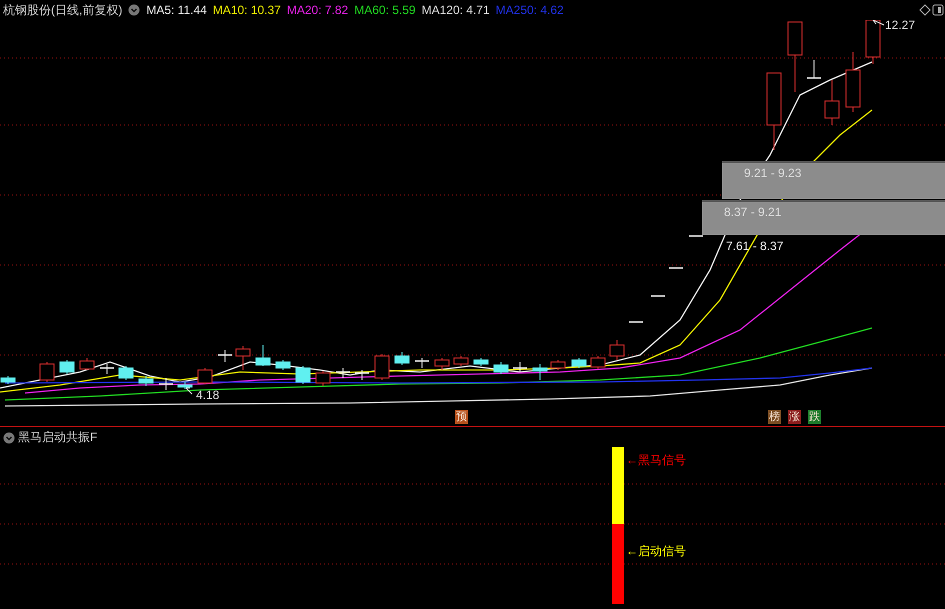  I want to click on low-price-label: 4.18, so click(208, 395).